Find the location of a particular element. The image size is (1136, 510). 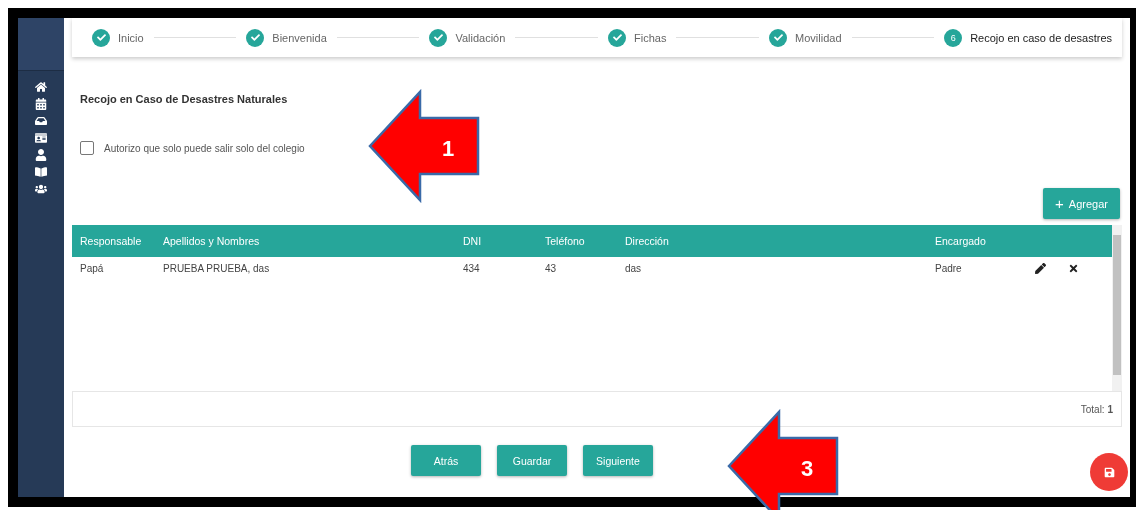

table-cell-text: 43 is located at coordinates (551, 268).